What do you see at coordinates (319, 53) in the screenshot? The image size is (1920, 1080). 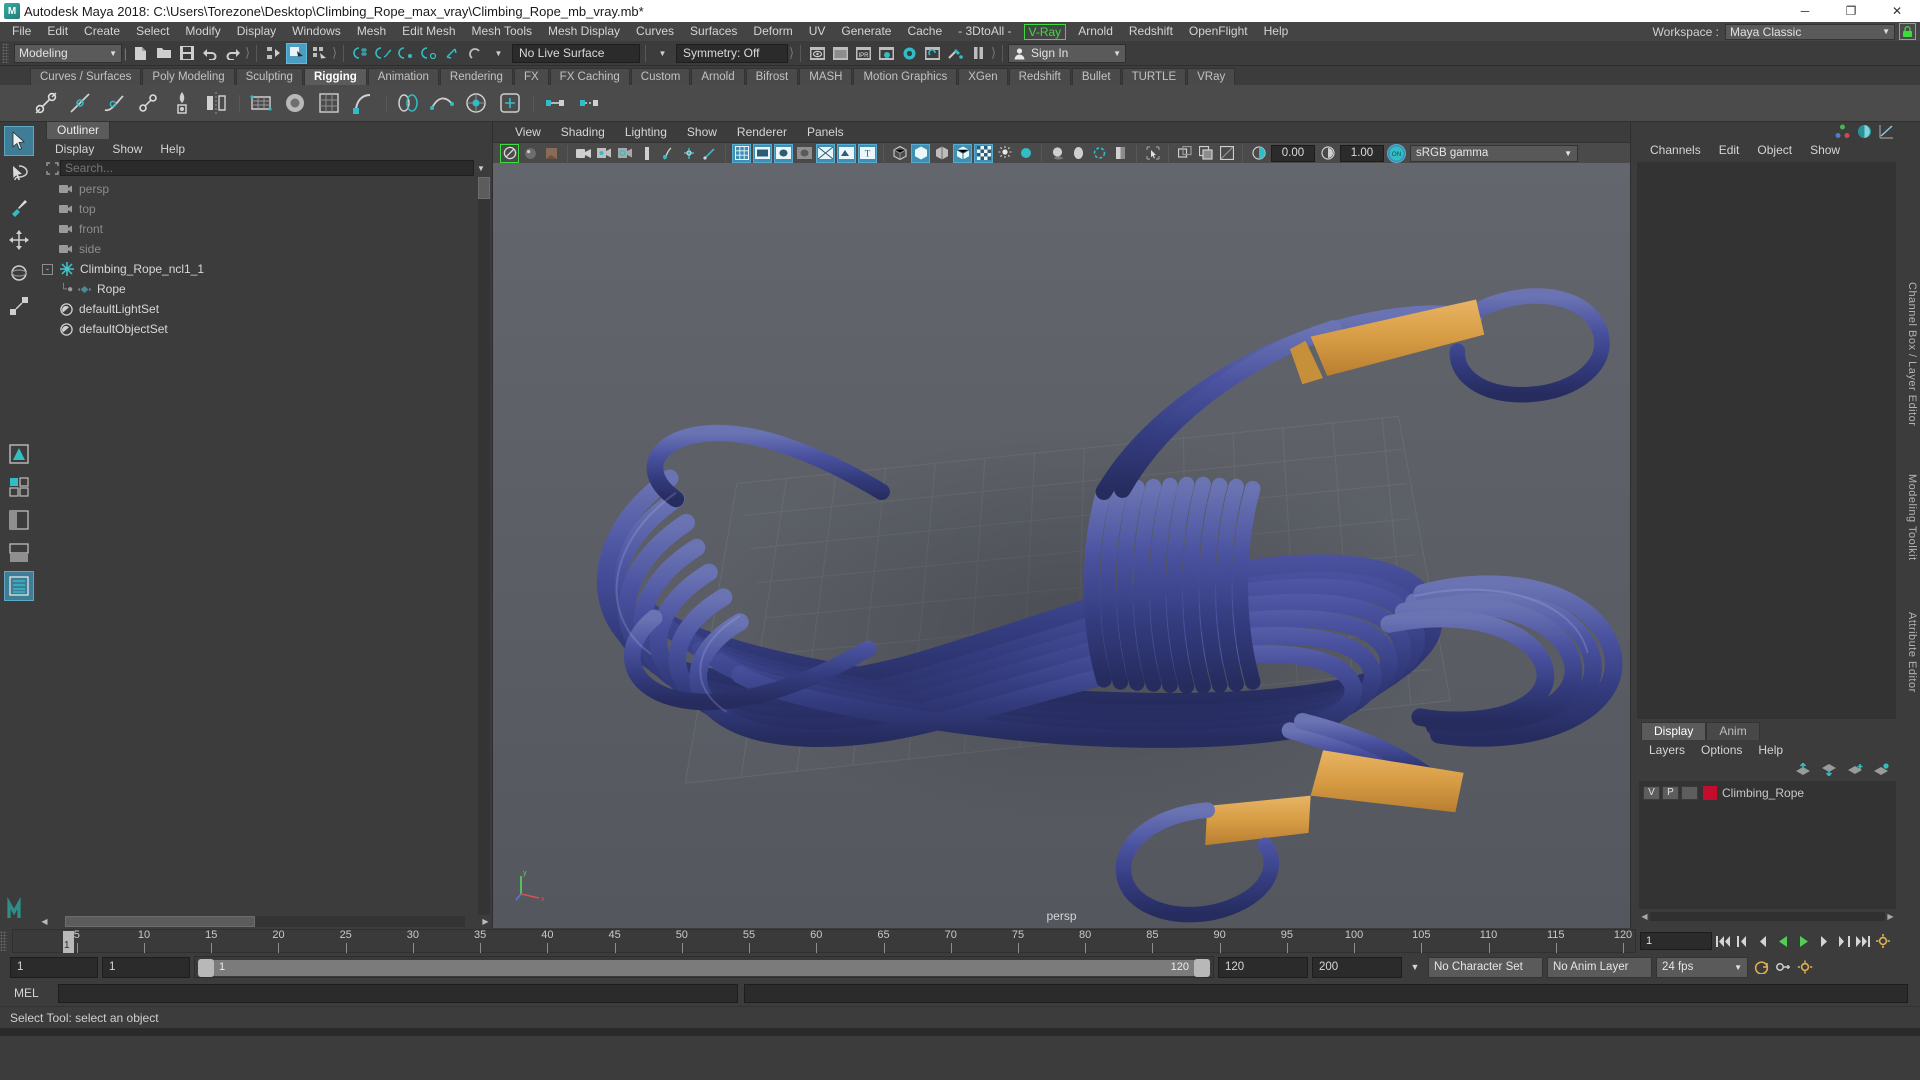 I see `select-by-component-type-button` at bounding box center [319, 53].